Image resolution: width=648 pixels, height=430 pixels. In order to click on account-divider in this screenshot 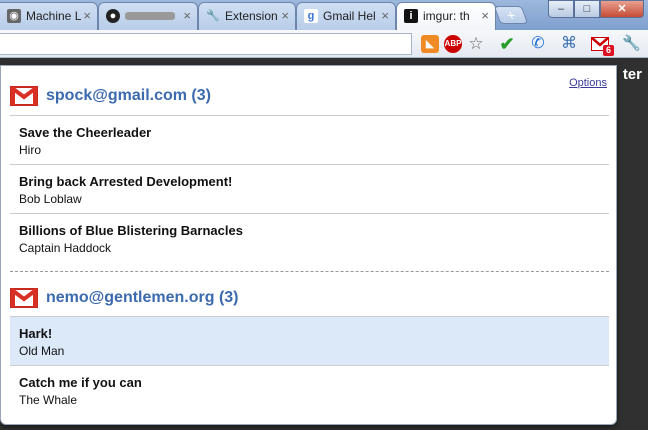, I will do `click(309, 271)`.